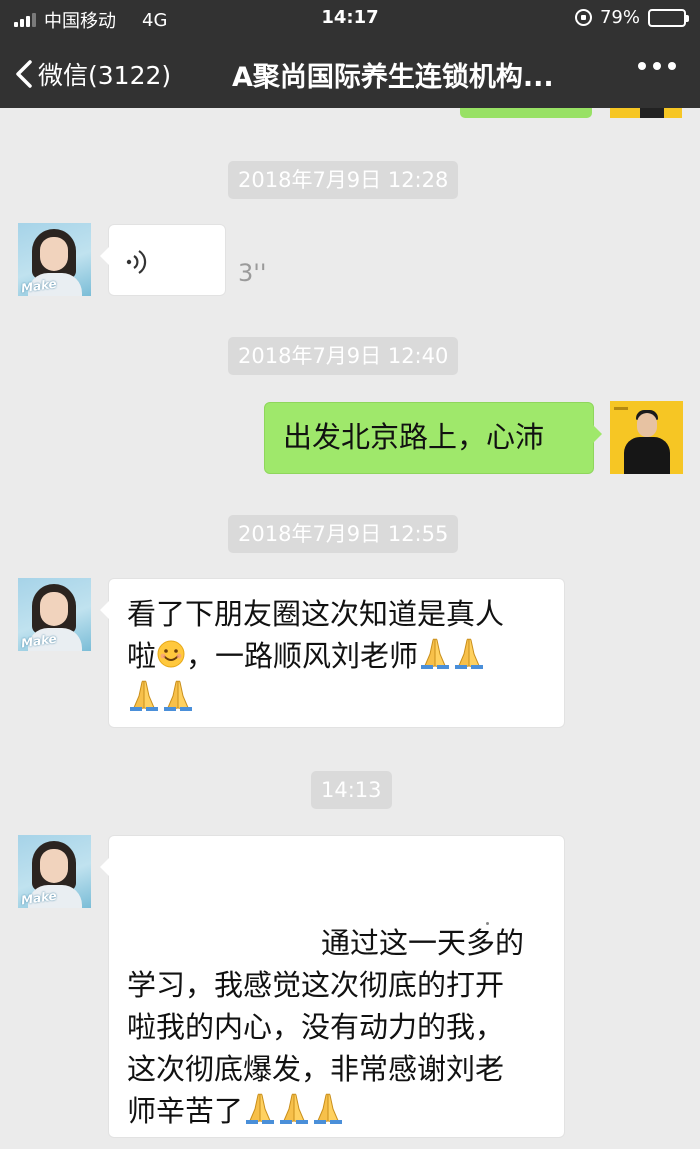  Describe the element at coordinates (136, 262) in the screenshot. I see `voice-wave-icon` at that location.